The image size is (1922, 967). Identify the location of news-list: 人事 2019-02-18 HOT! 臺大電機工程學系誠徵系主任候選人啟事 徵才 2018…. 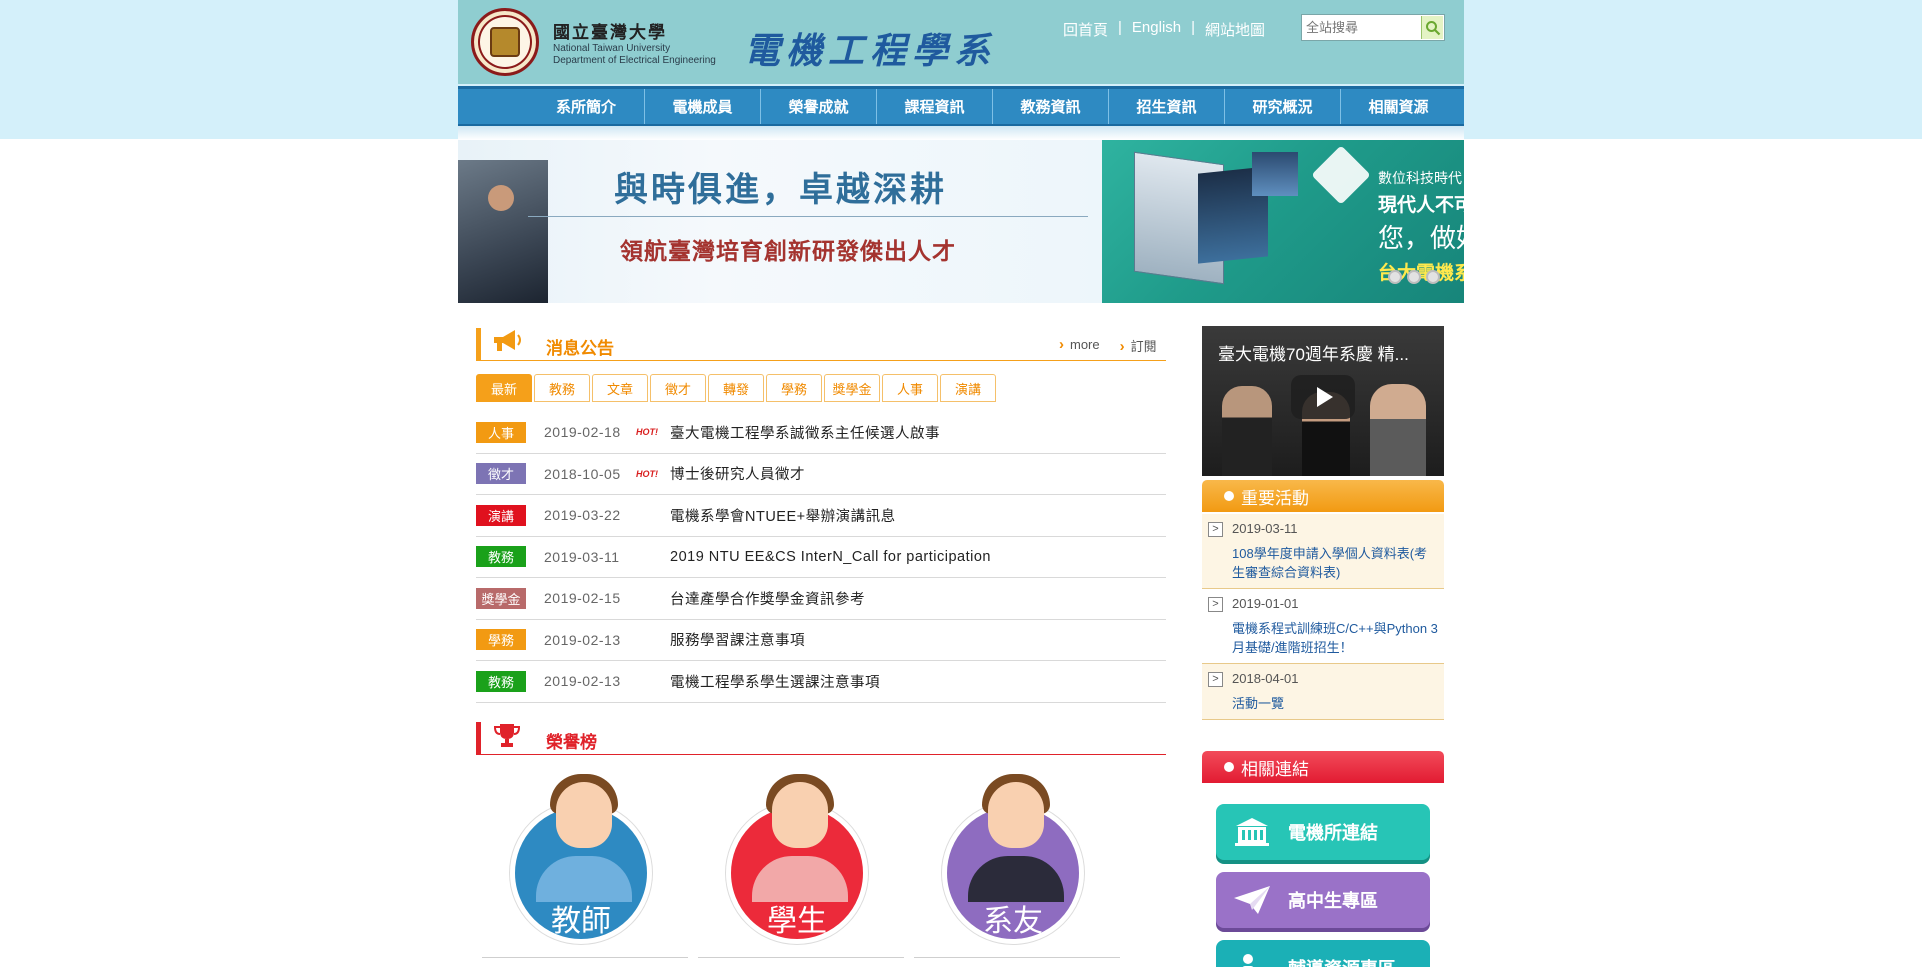
(821, 557).